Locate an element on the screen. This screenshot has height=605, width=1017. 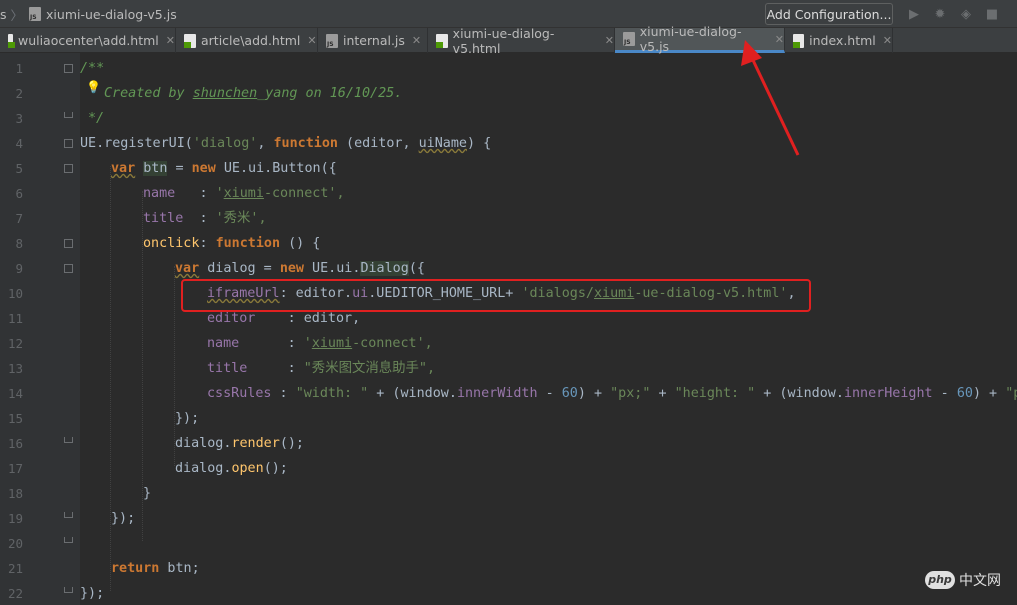
php-logo-icon: php is located at coordinates (940, 580).